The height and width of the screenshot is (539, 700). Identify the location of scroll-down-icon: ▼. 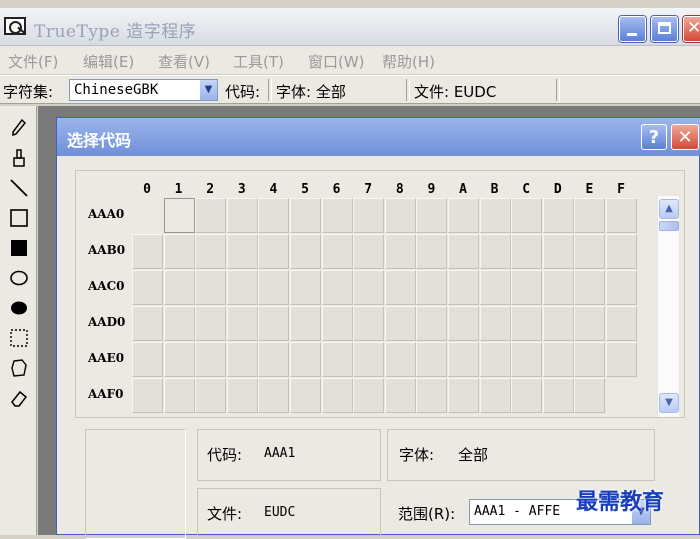
(669, 403).